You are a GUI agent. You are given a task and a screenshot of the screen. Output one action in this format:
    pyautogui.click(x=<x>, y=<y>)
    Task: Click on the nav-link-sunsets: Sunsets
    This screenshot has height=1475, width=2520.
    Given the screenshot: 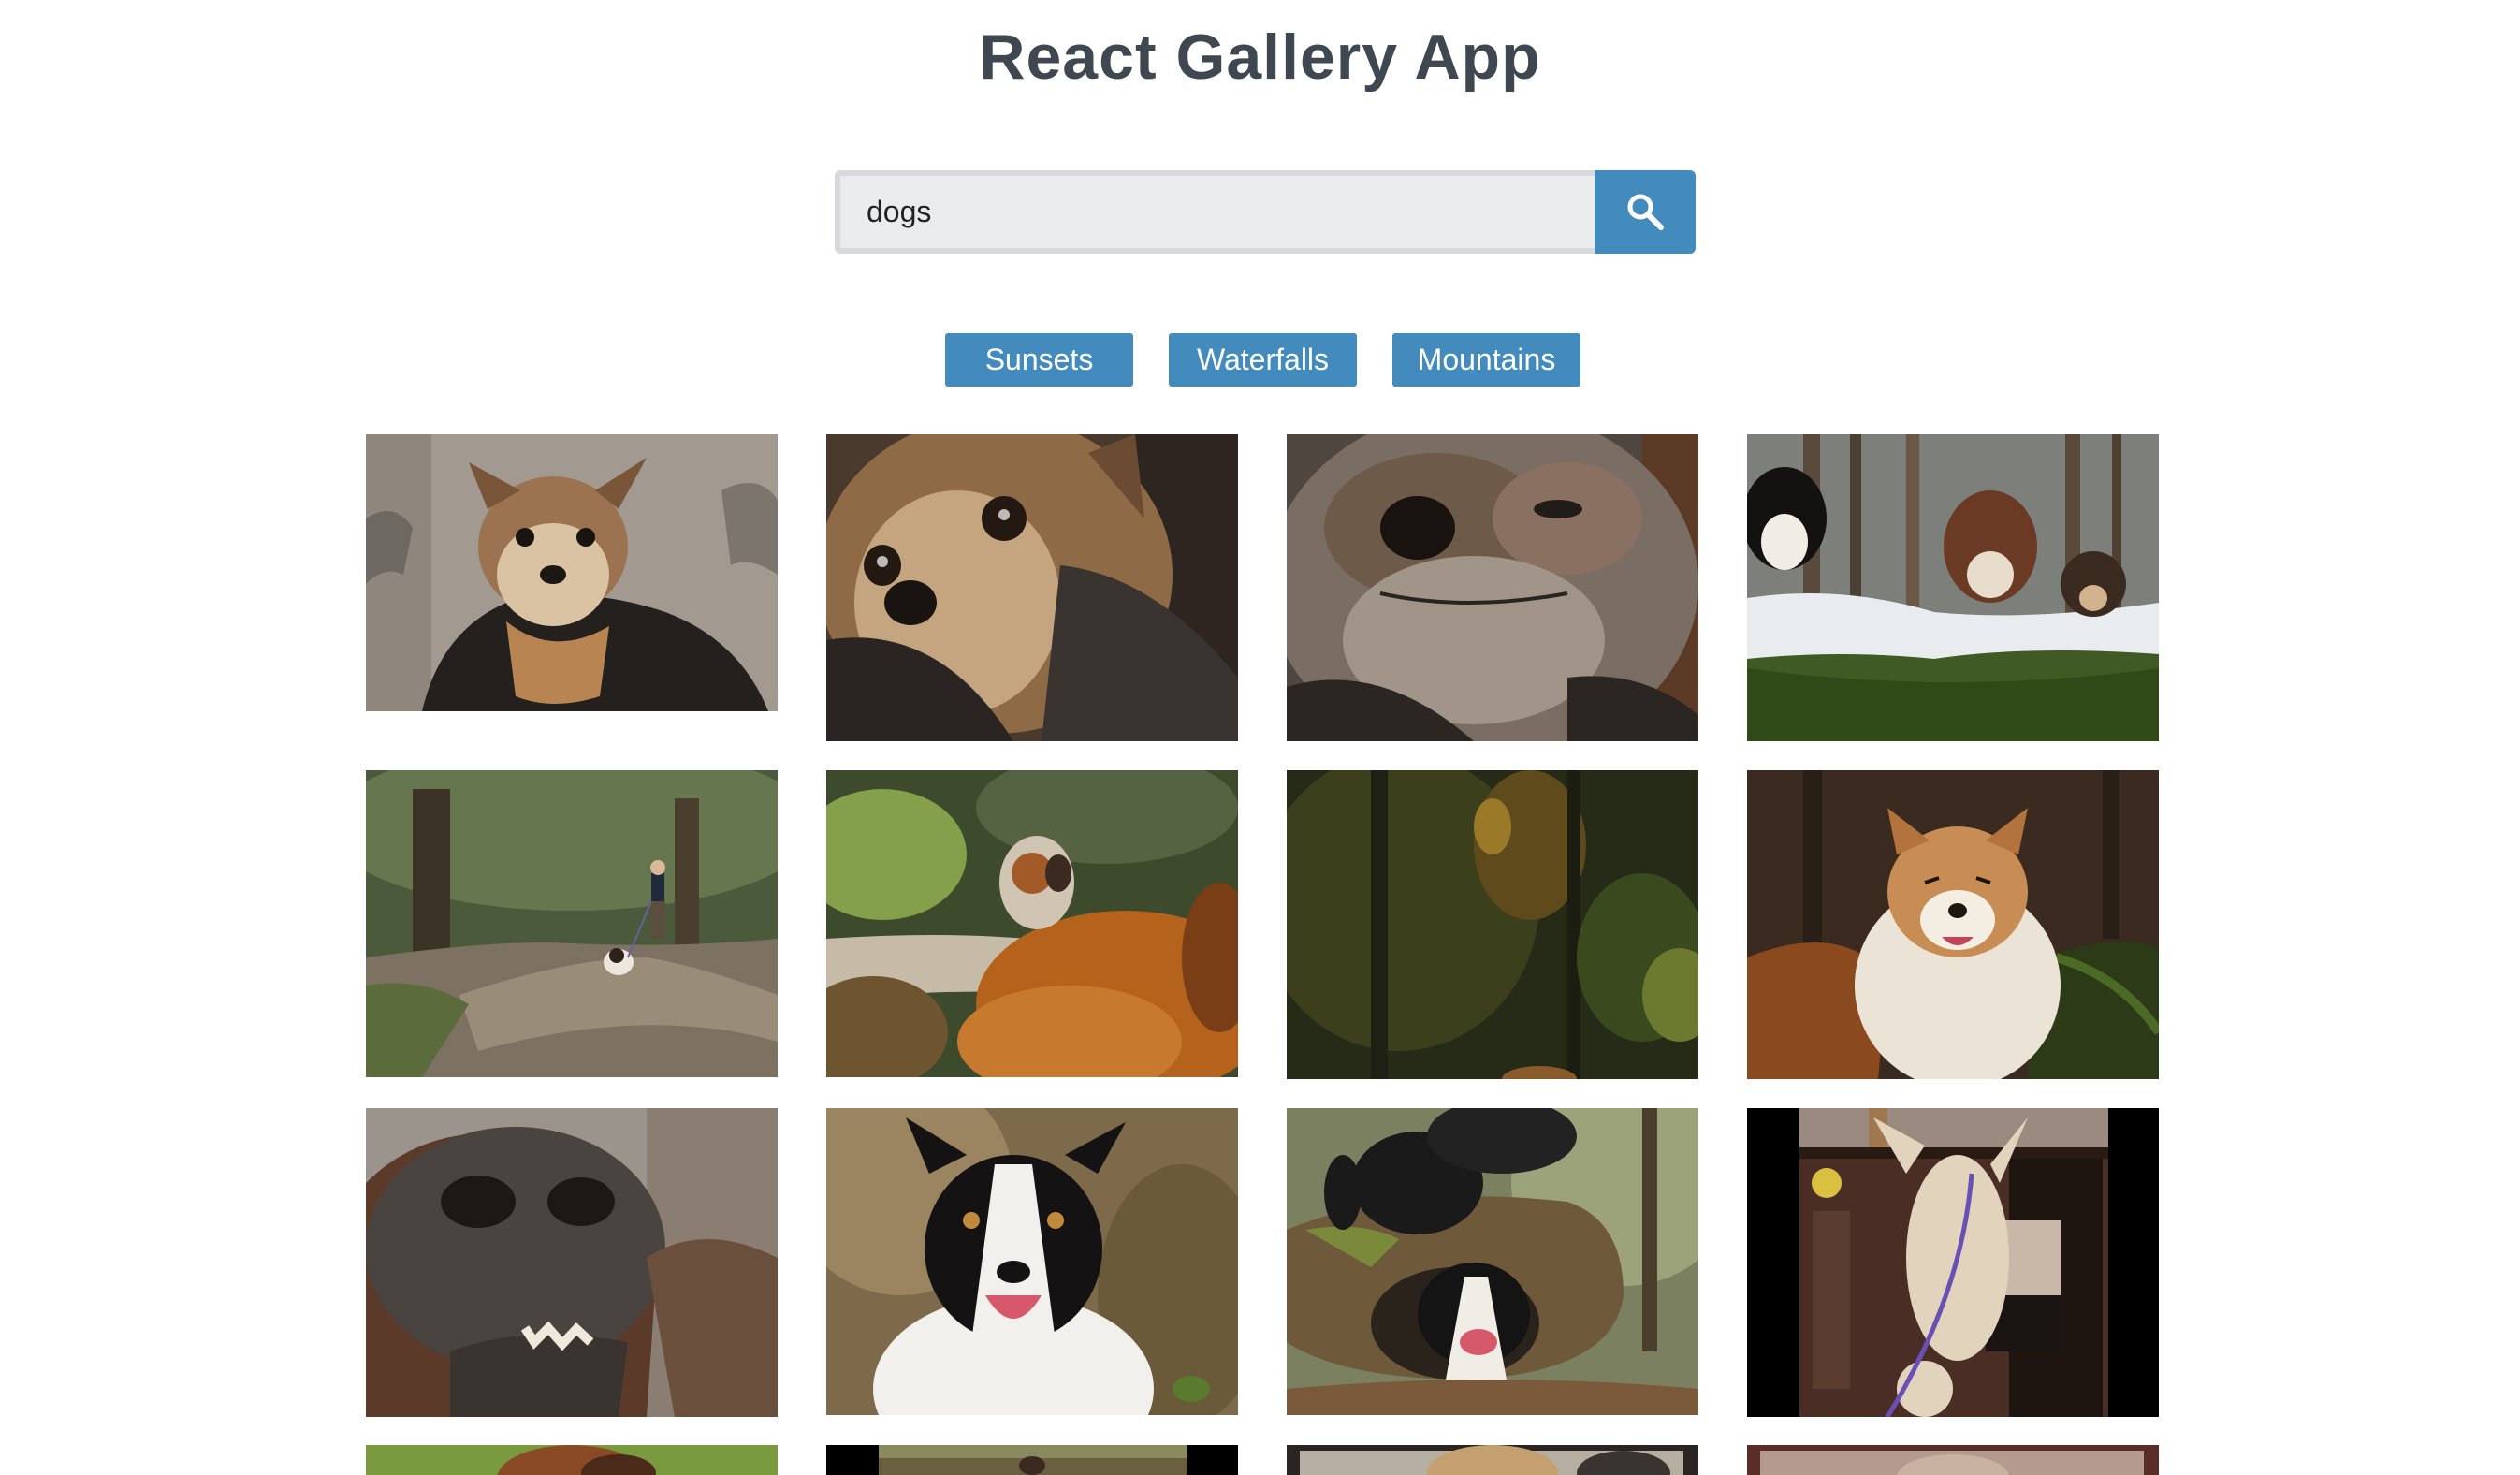 What is the action you would take?
    pyautogui.click(x=1039, y=360)
    